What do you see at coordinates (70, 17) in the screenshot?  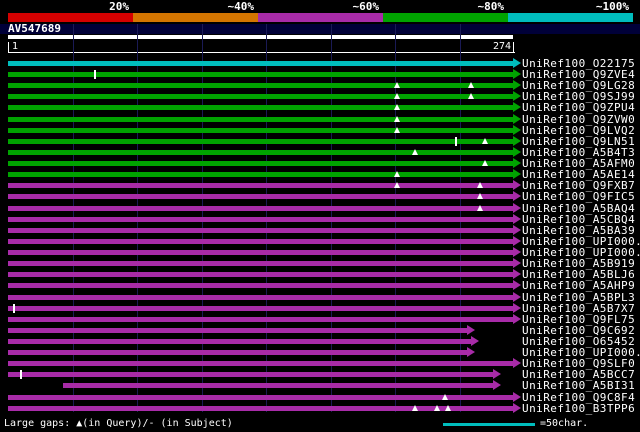 I see `key-segment-red` at bounding box center [70, 17].